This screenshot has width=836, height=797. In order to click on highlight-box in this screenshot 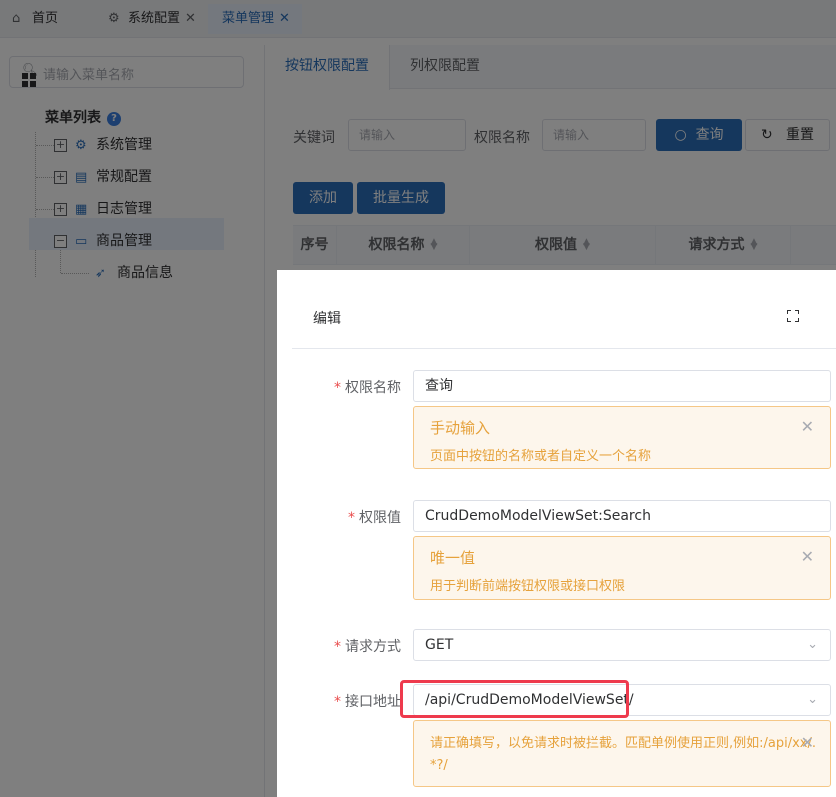, I will do `click(514, 699)`.